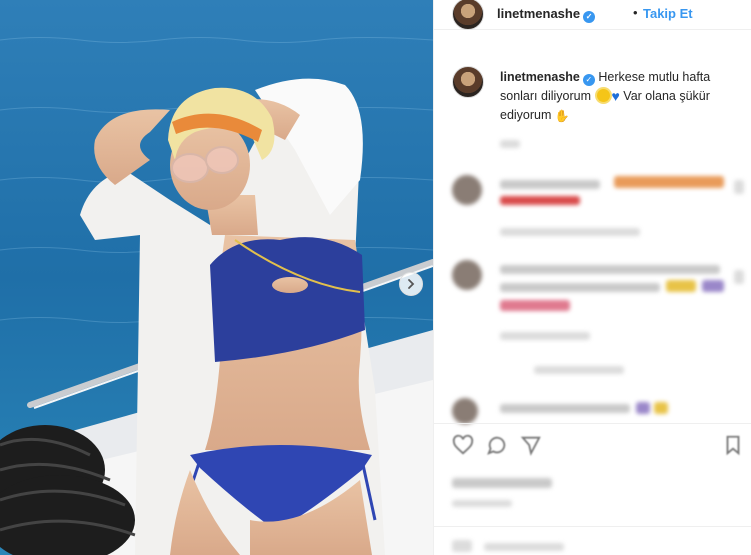 The image size is (751, 555). I want to click on username-text: linetmenashe, so click(538, 13).